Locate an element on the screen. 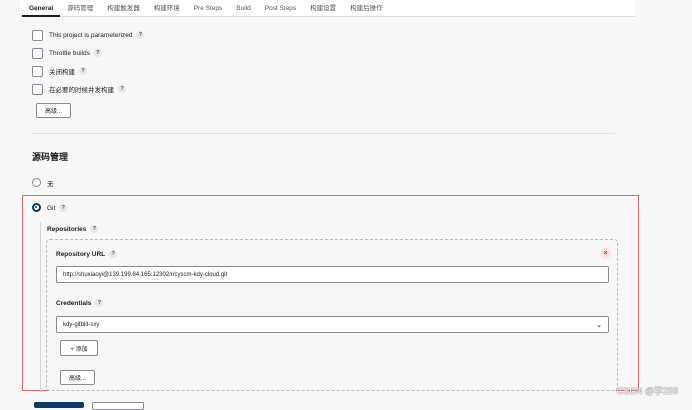 The width and height of the screenshot is (692, 410). repositories-heading: Repositories ? is located at coordinates (73, 229).